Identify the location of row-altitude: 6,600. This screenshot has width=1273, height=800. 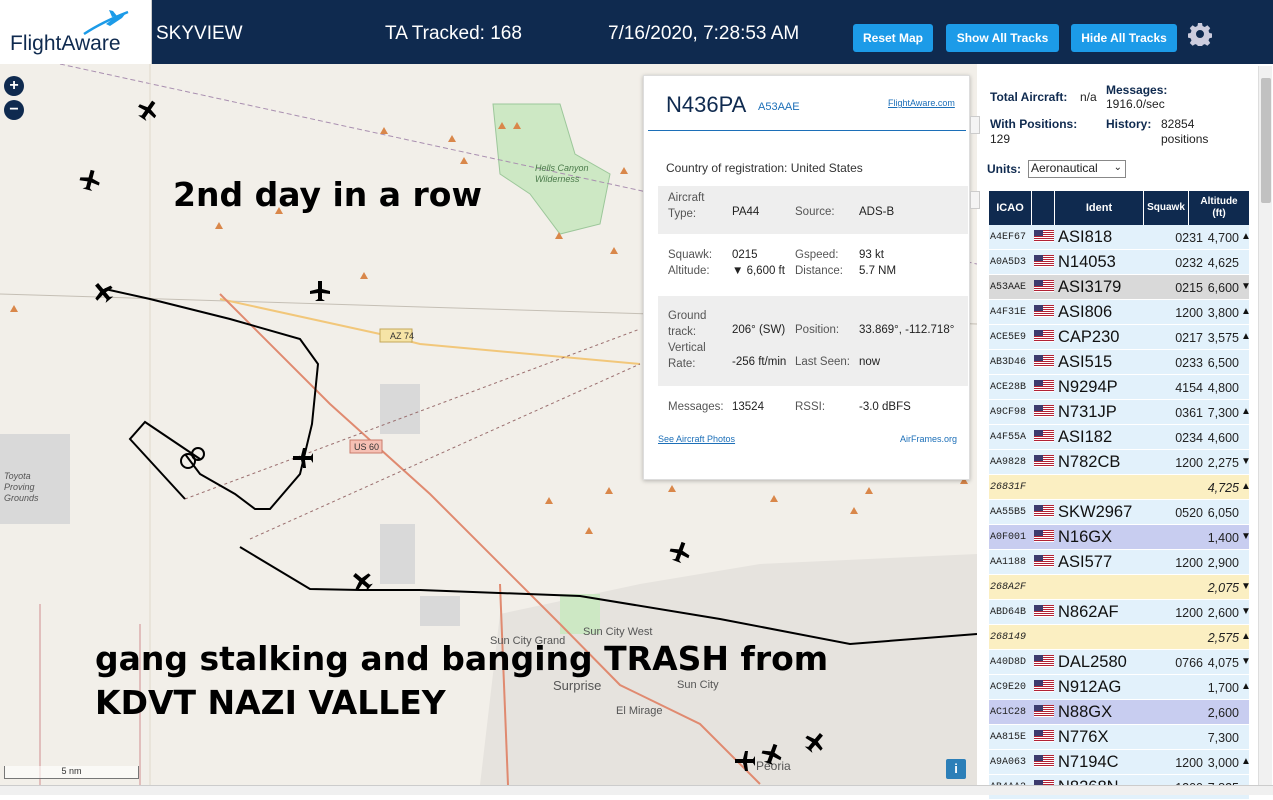
(1223, 288).